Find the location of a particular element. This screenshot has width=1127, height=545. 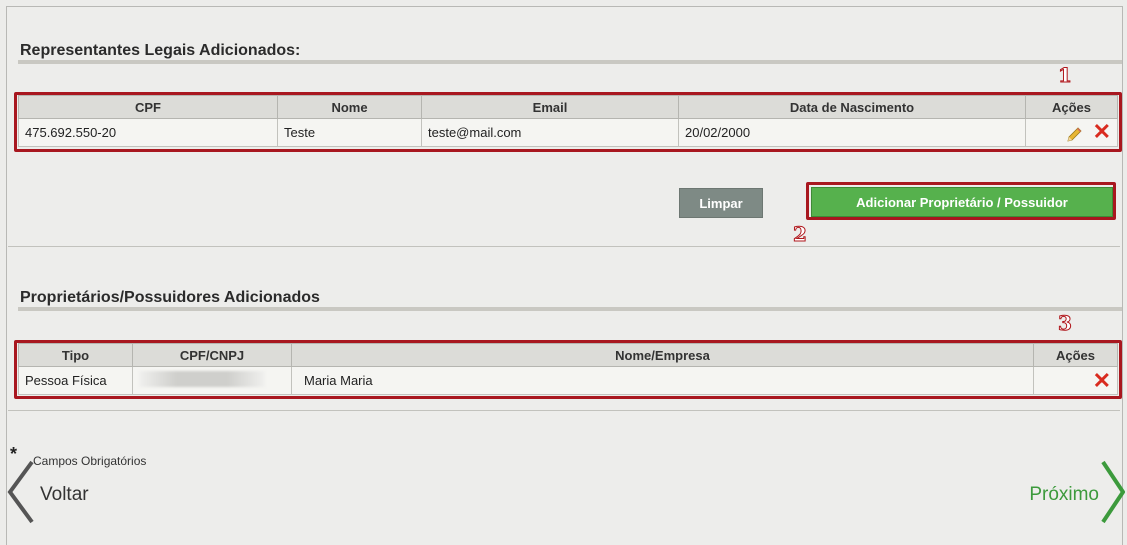

back-label: Voltar is located at coordinates (64, 494).